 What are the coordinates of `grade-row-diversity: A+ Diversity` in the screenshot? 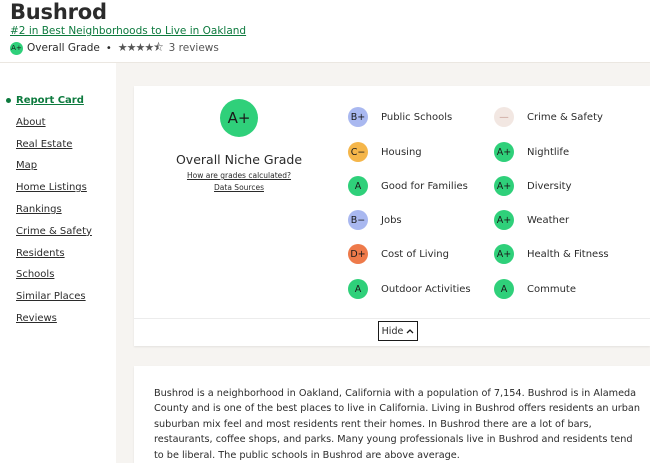 It's located at (533, 186).